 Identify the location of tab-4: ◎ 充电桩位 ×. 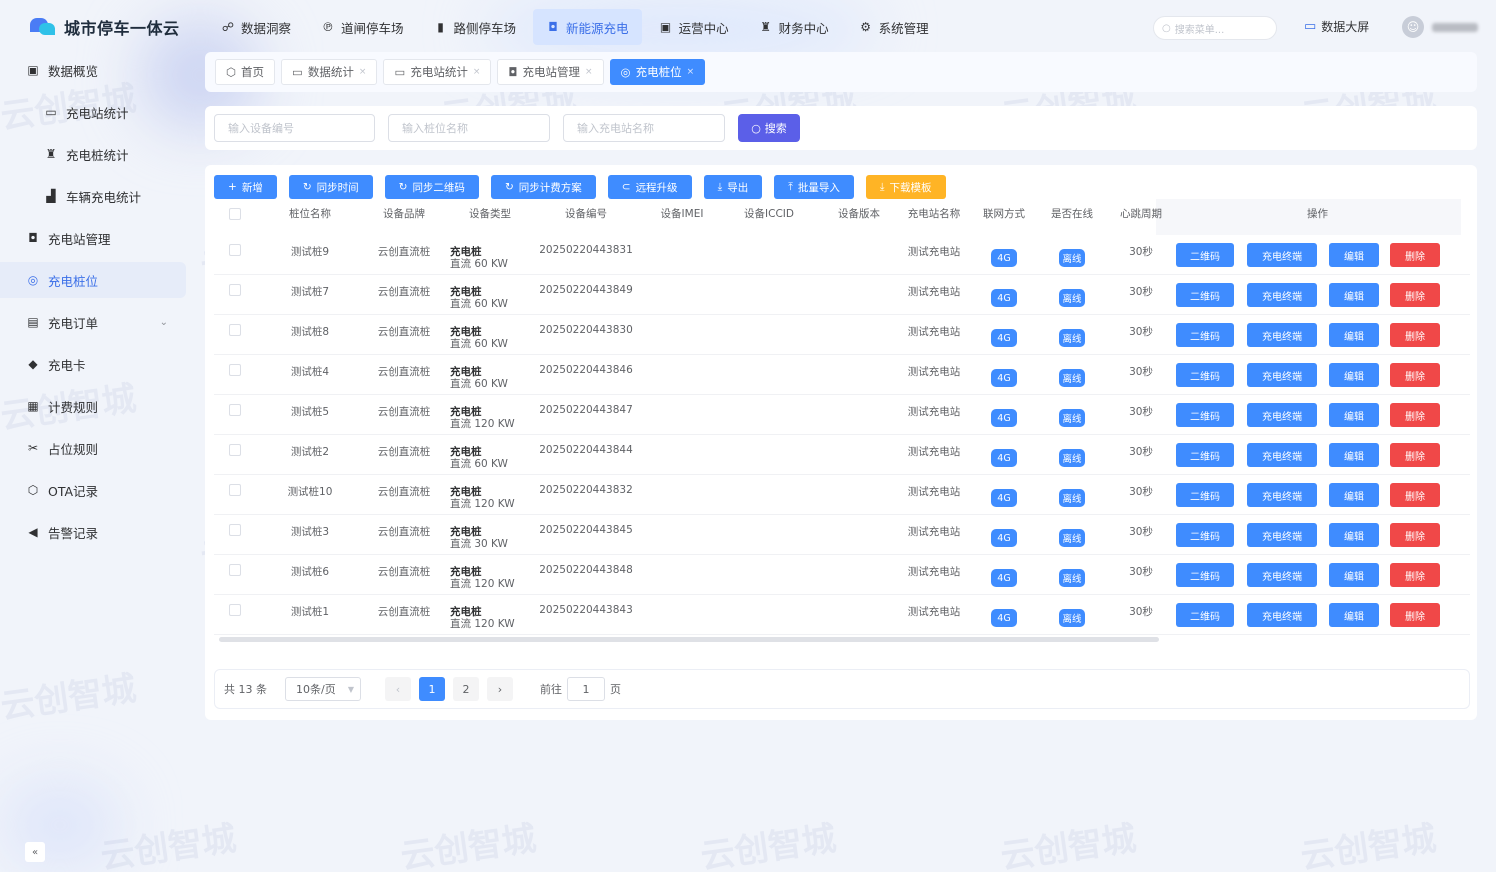
(657, 72).